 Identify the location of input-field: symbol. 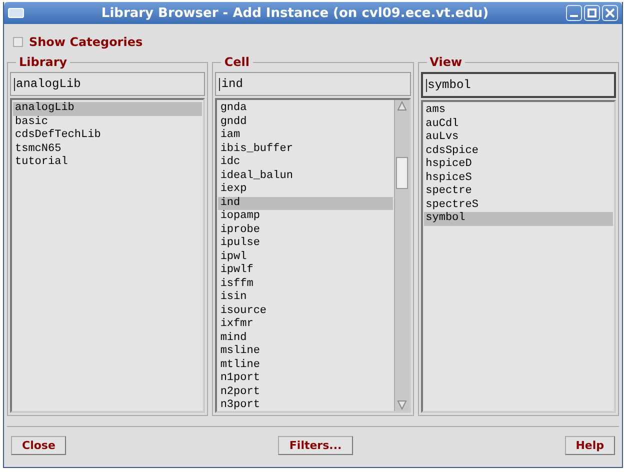
(518, 85).